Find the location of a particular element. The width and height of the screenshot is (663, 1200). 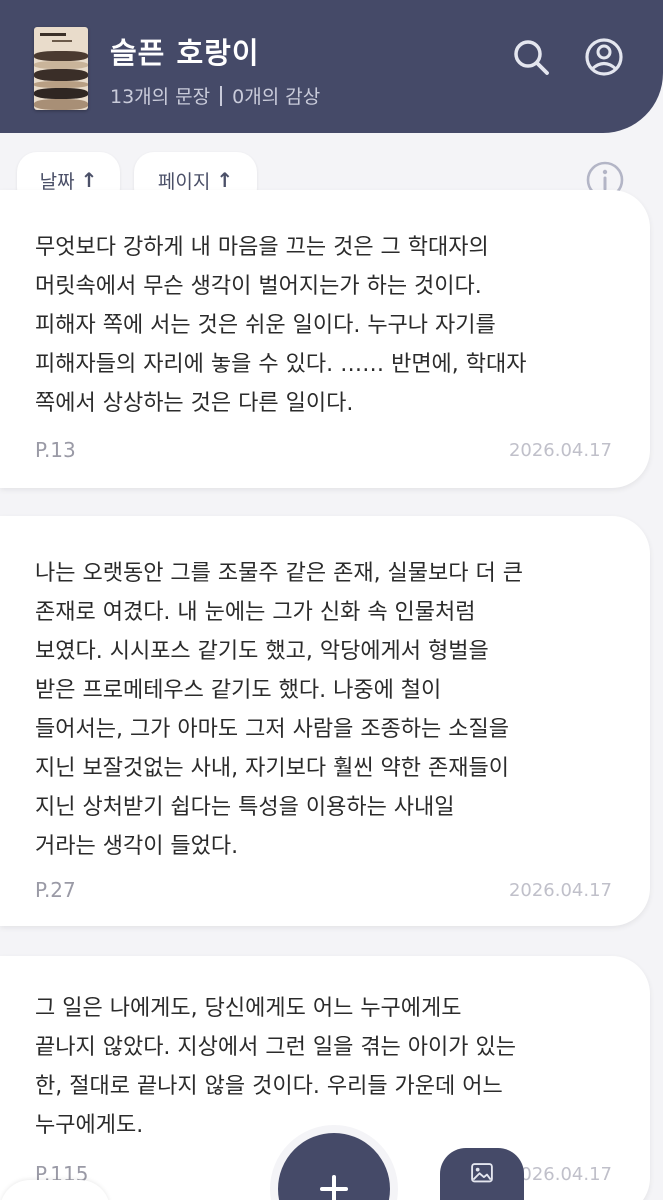

quote-page: P.13 is located at coordinates (55, 450).